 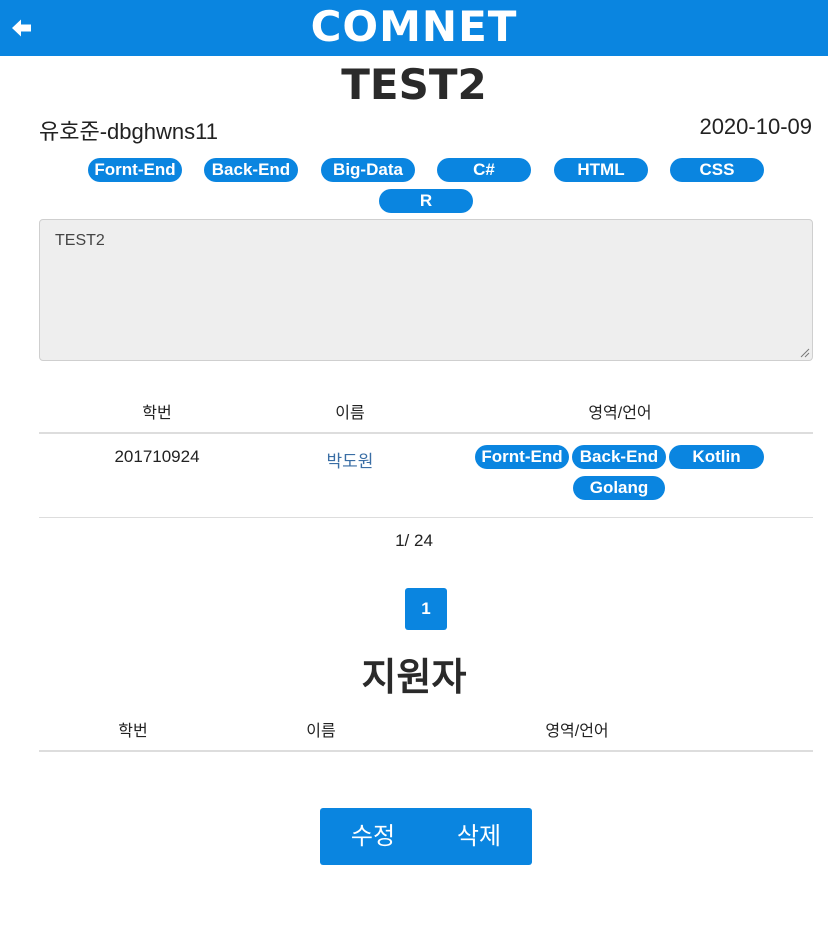 What do you see at coordinates (717, 170) in the screenshot?
I see `post-tag: CSS` at bounding box center [717, 170].